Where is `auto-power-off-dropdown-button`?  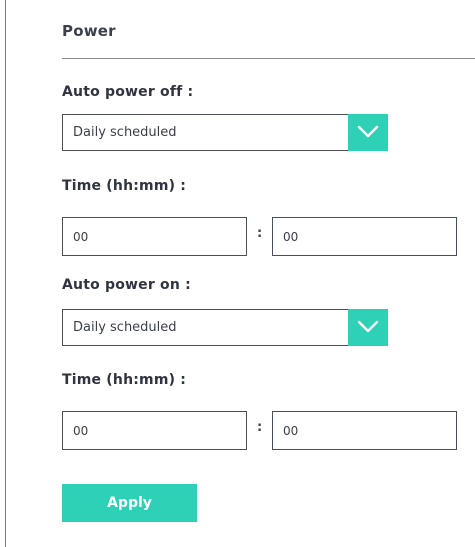 auto-power-off-dropdown-button is located at coordinates (368, 132).